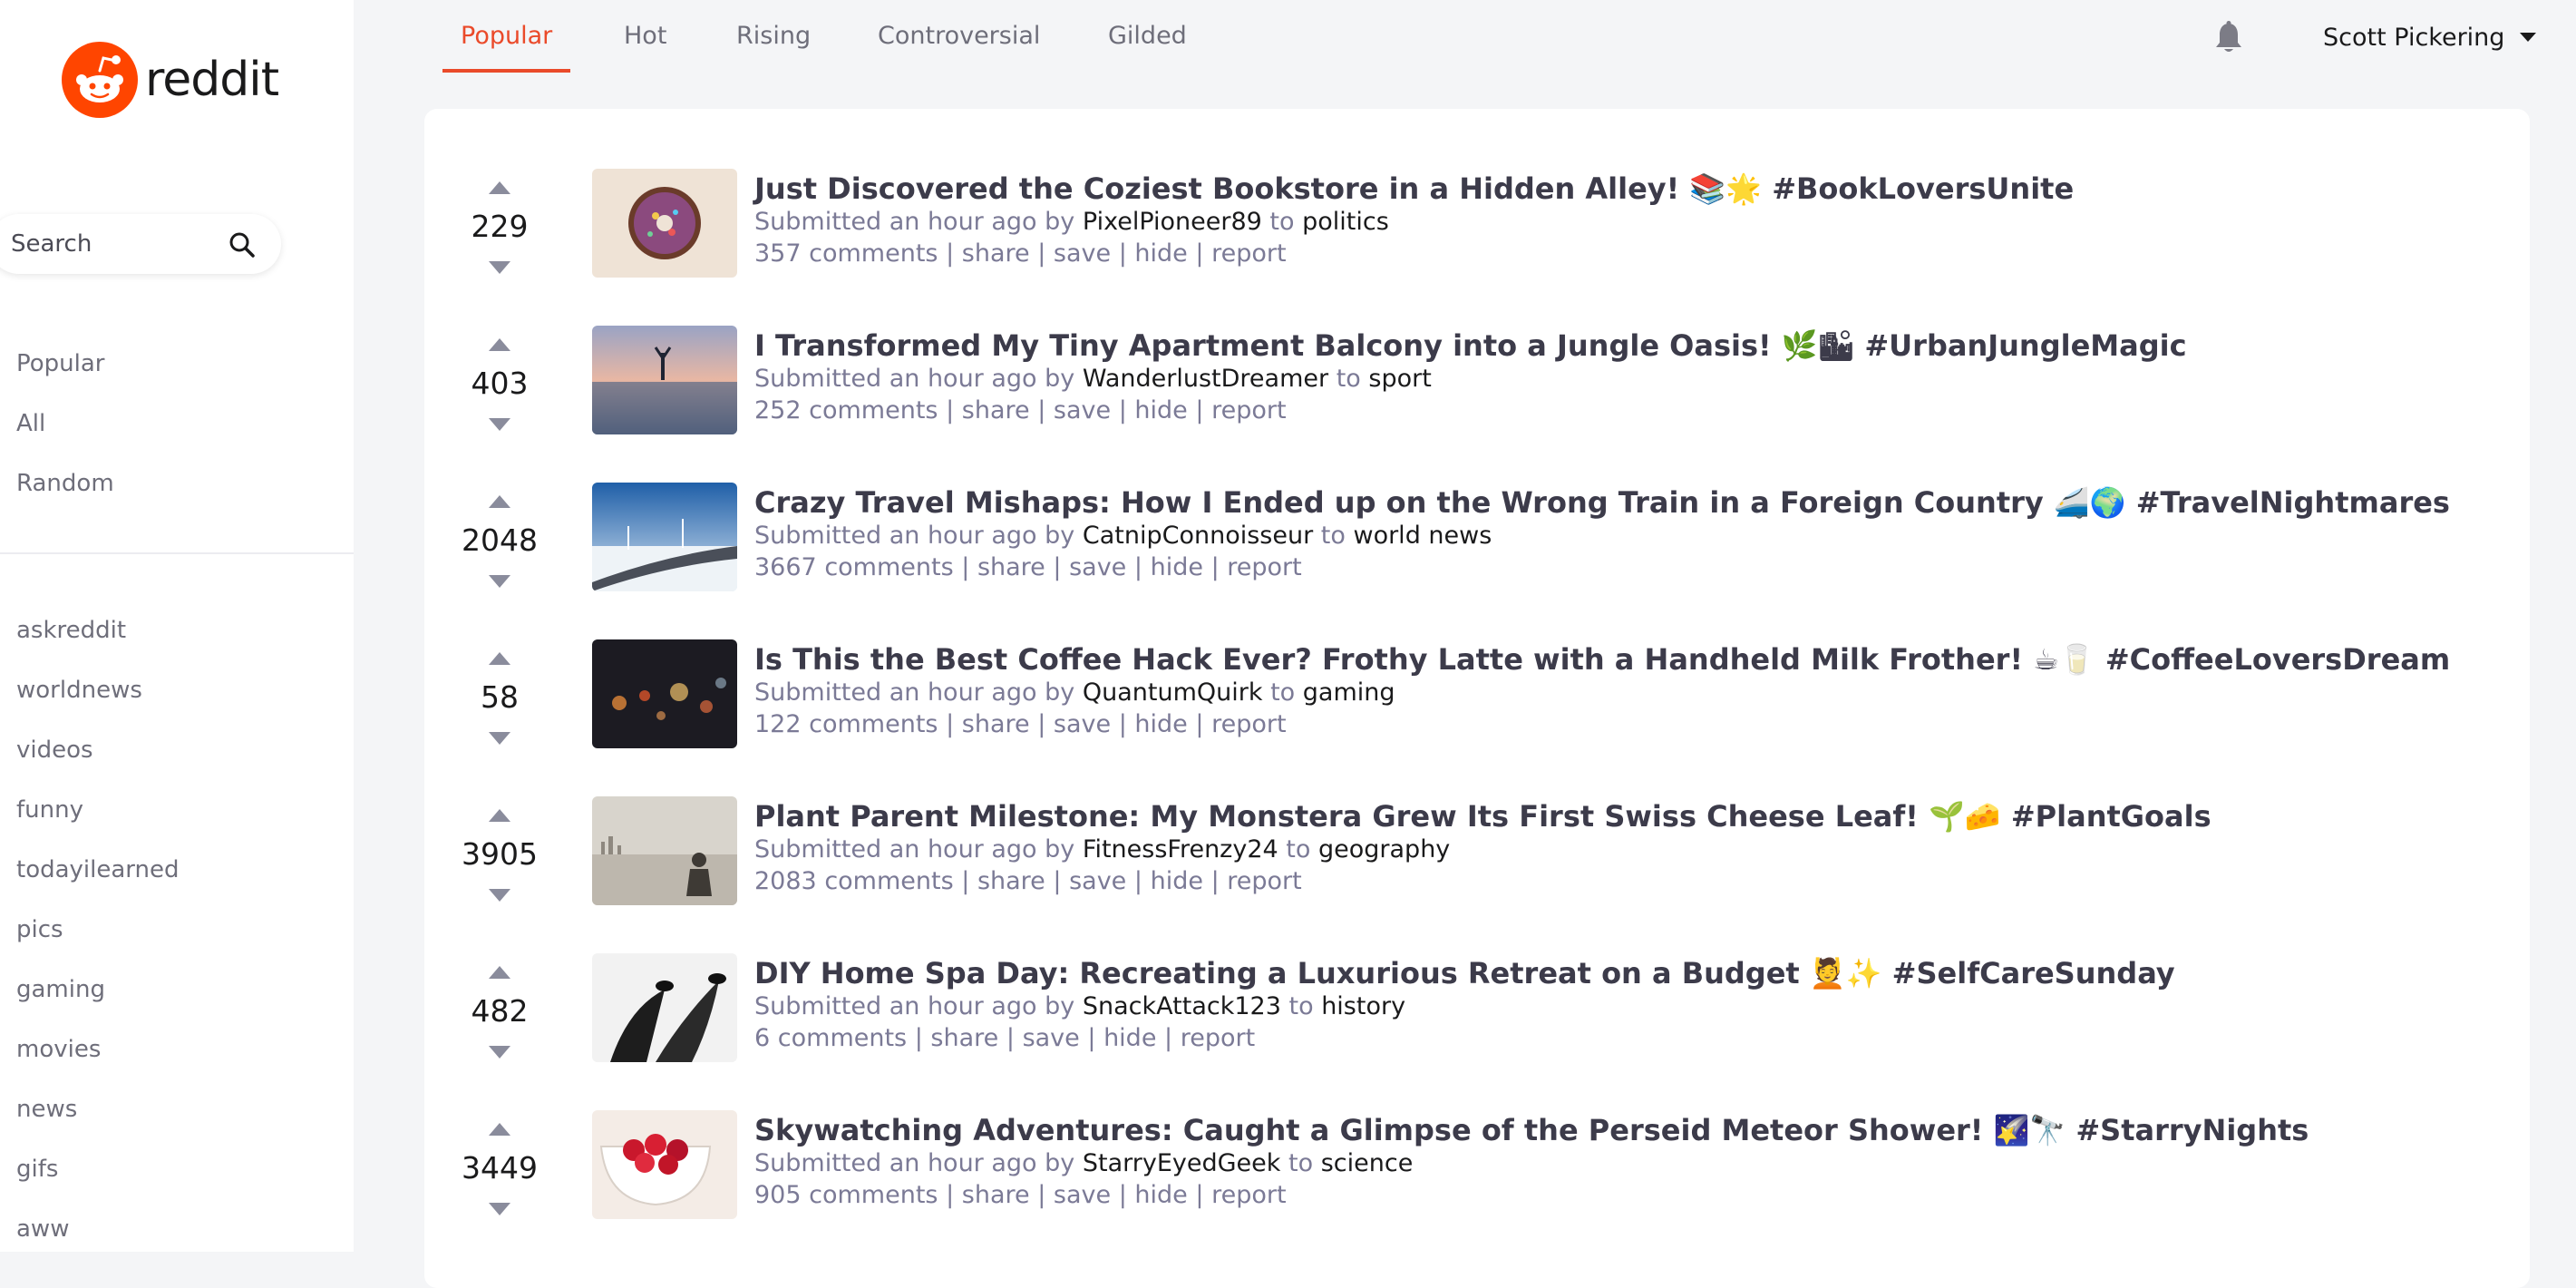 This screenshot has width=2576, height=1288. Describe the element at coordinates (846, 410) in the screenshot. I see `comments-link: 252 comments` at that location.